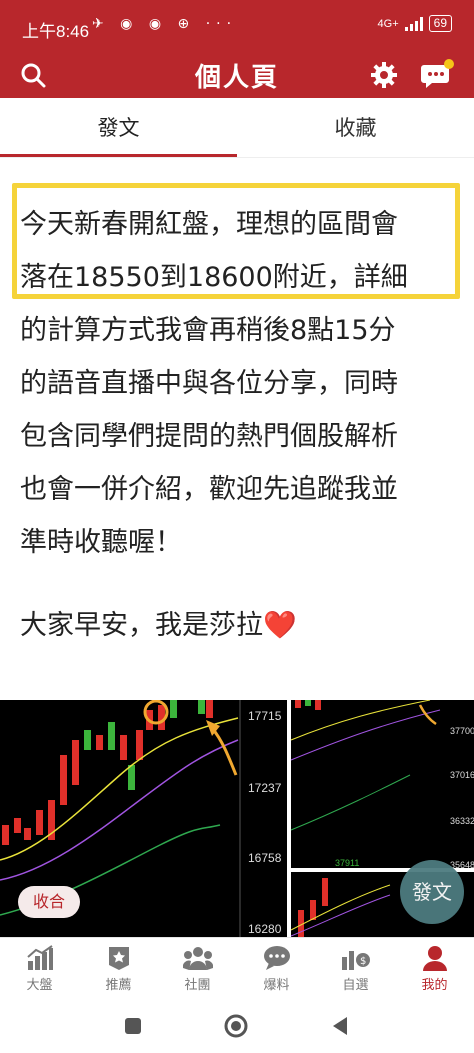 This screenshot has height=1053, width=474. Describe the element at coordinates (118, 128) in the screenshot. I see `tab-posts: 發文` at that location.